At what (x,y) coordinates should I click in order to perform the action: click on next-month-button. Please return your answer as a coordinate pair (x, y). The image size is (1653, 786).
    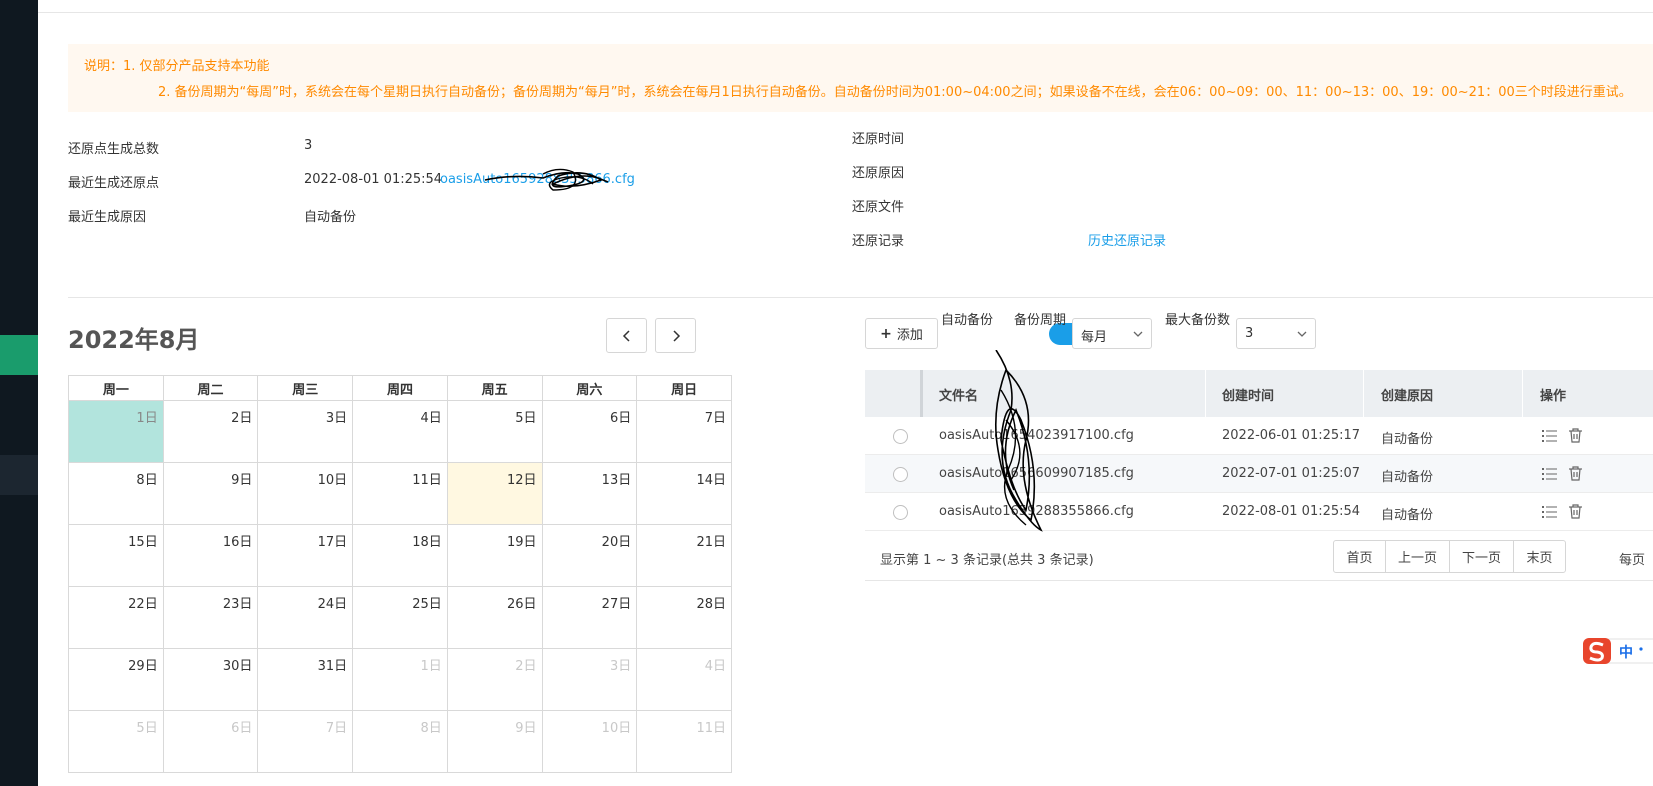
    Looking at the image, I should click on (675, 335).